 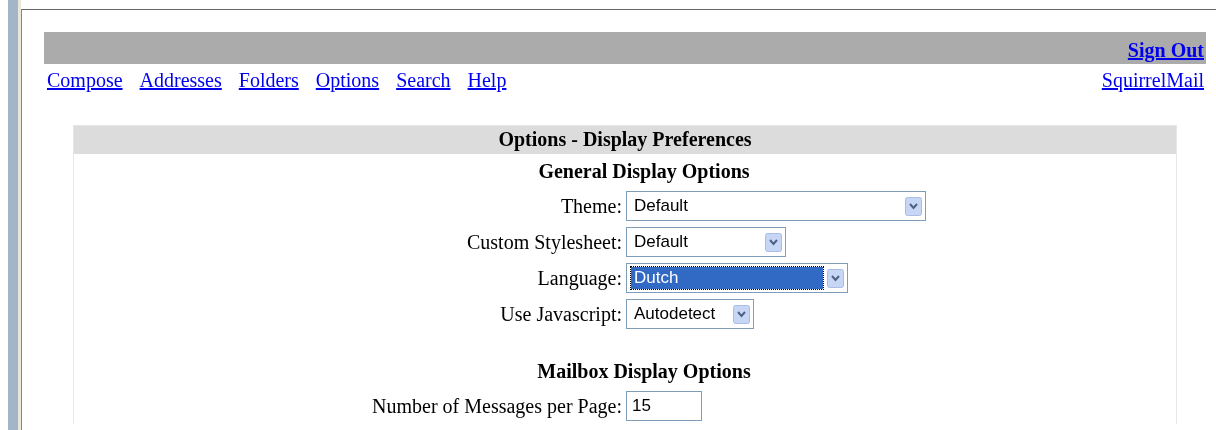 I want to click on dropdown: Autodetect, so click(x=690, y=314).